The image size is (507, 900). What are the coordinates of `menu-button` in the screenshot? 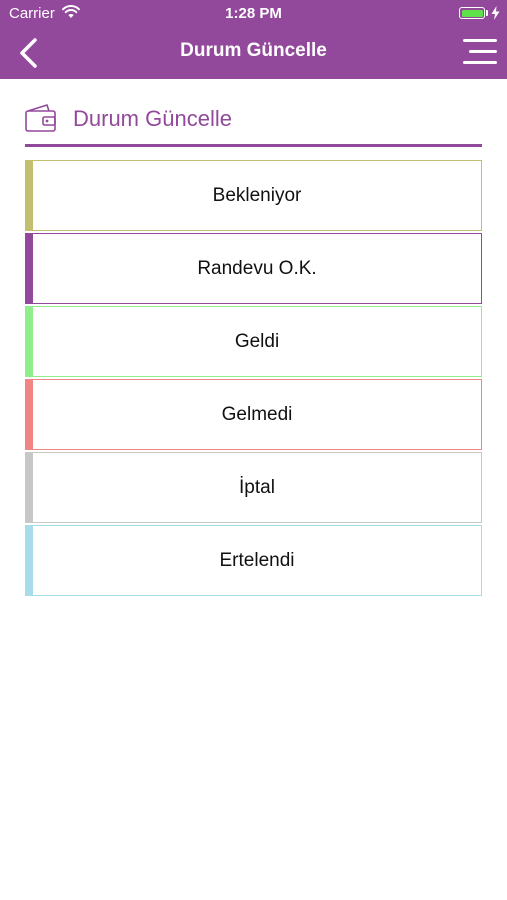 It's located at (478, 53).